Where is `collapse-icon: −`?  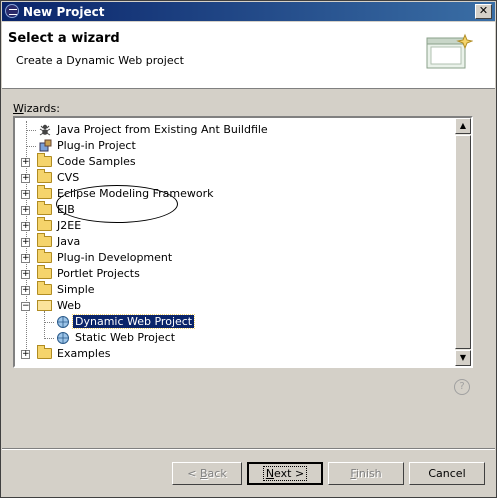
collapse-icon: − is located at coordinates (25, 306).